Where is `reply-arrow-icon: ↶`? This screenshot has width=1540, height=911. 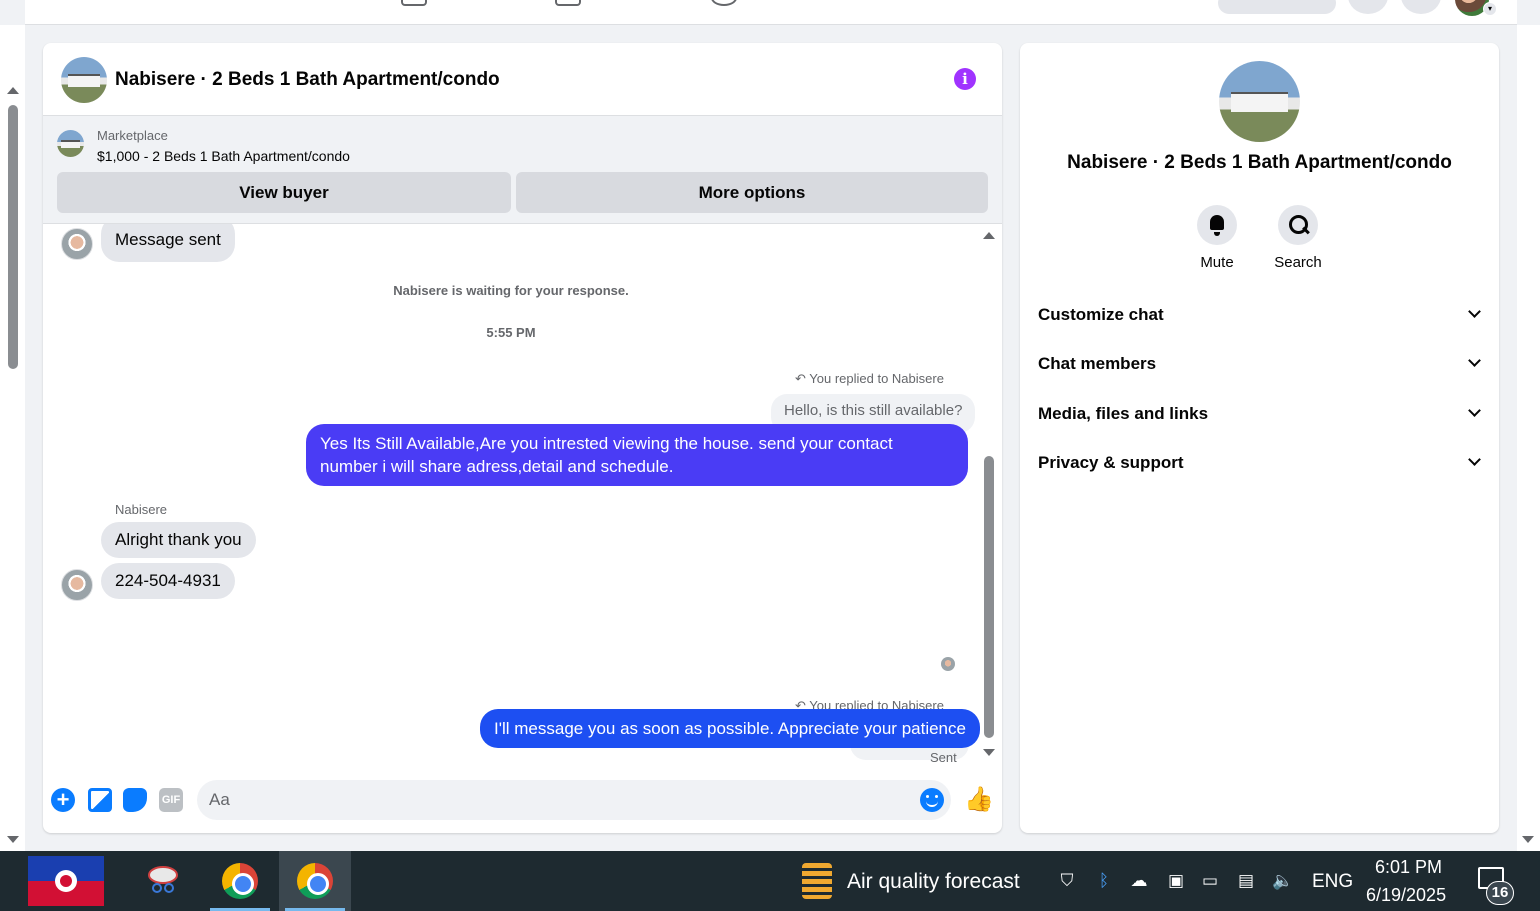
reply-arrow-icon: ↶ is located at coordinates (802, 378).